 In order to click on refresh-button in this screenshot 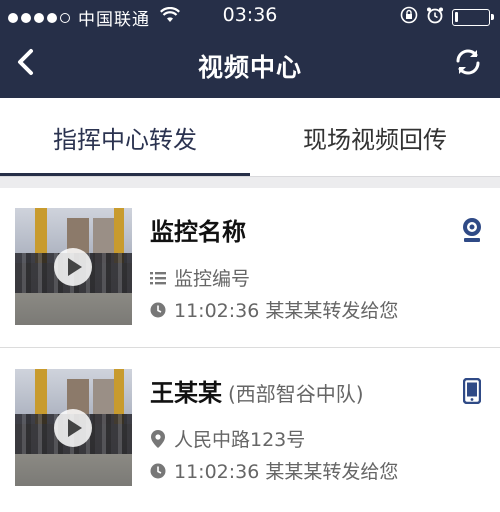, I will do `click(468, 64)`.